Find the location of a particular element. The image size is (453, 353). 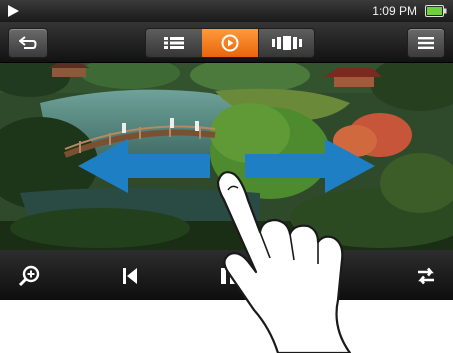

filmstrip-icon is located at coordinates (287, 43).